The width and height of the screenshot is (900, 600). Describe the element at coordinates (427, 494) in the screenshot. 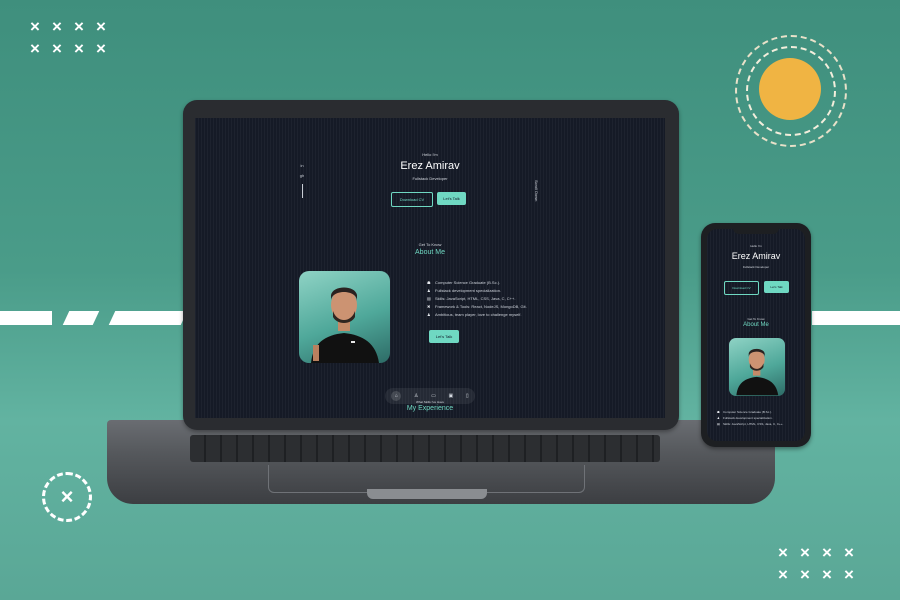

I see `laptop-hinge-notch` at that location.